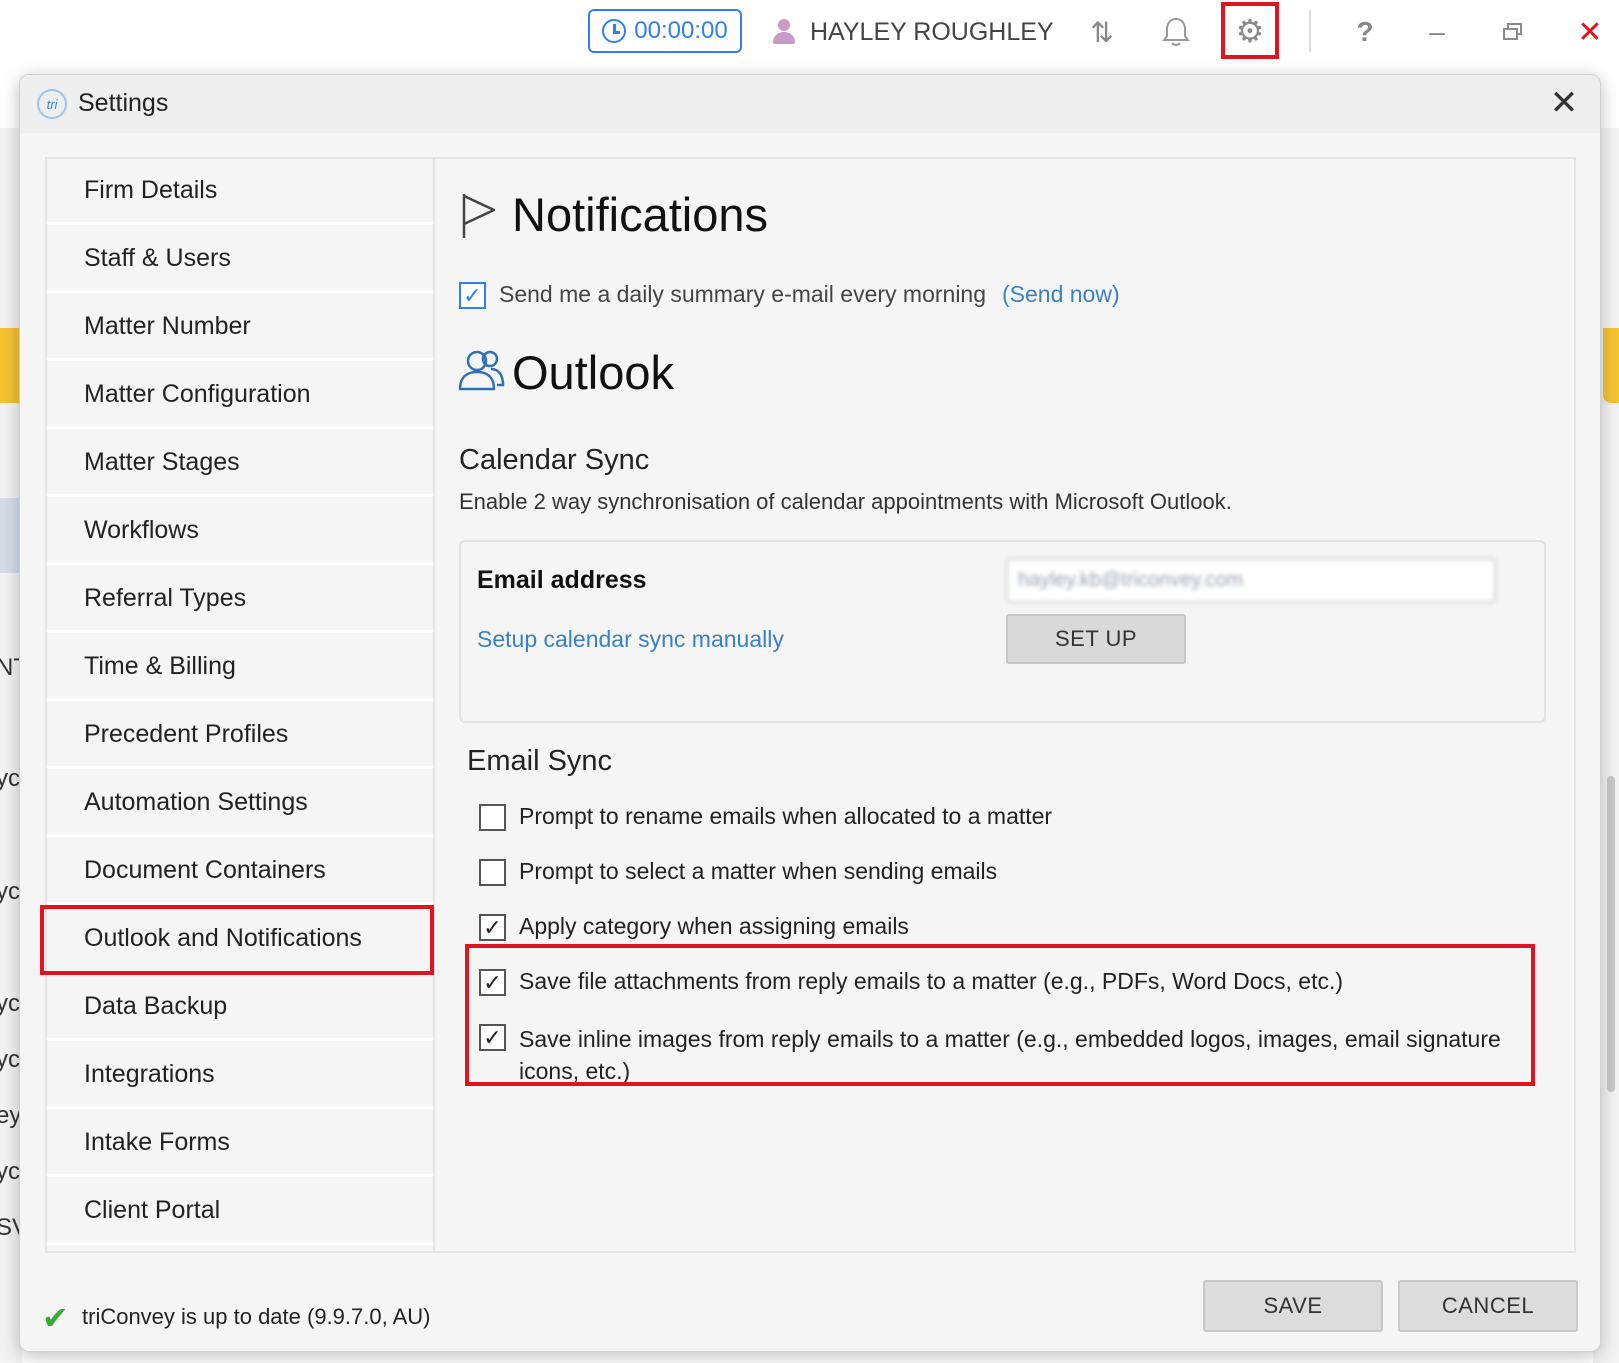  Describe the element at coordinates (223, 938) in the screenshot. I see `sidebar-item-label: Outlook and Notifications` at that location.